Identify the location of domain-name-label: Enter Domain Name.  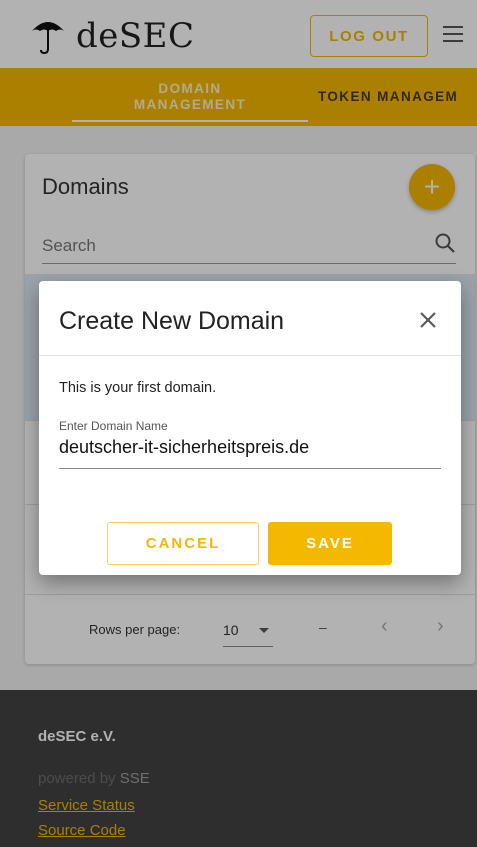
(113, 426).